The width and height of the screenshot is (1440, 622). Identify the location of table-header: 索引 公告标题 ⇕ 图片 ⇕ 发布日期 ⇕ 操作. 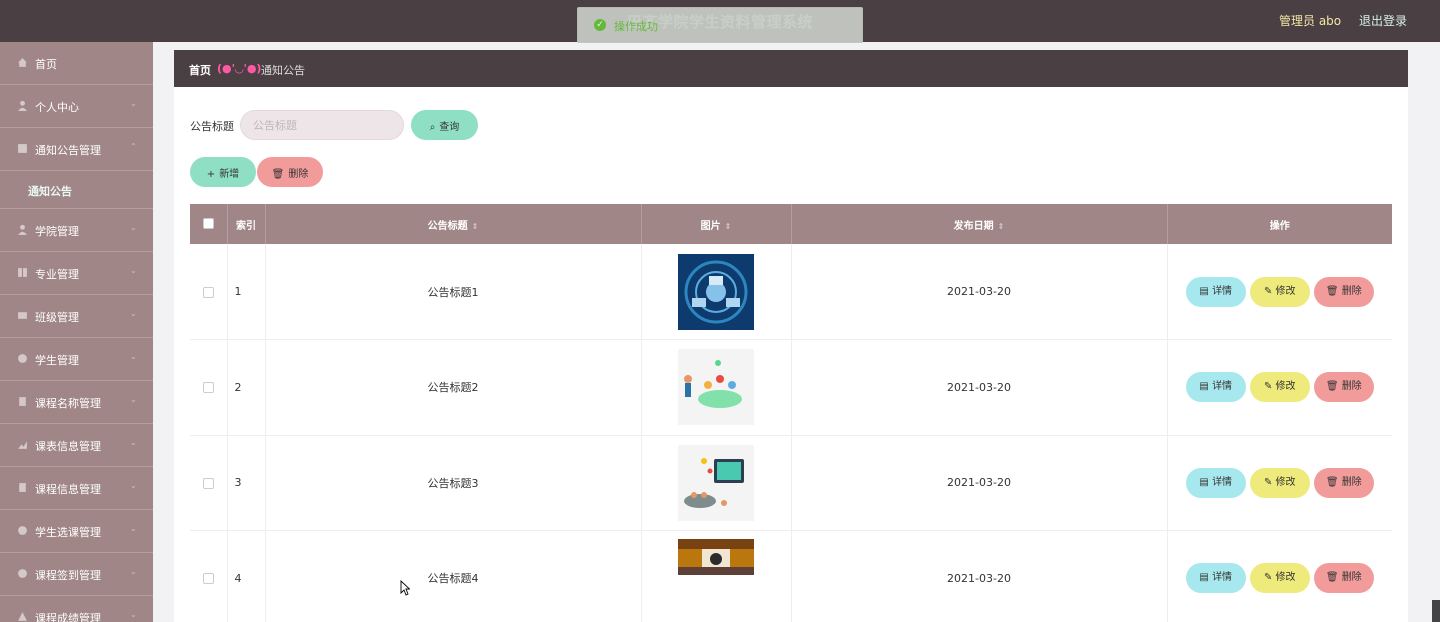
(791, 224).